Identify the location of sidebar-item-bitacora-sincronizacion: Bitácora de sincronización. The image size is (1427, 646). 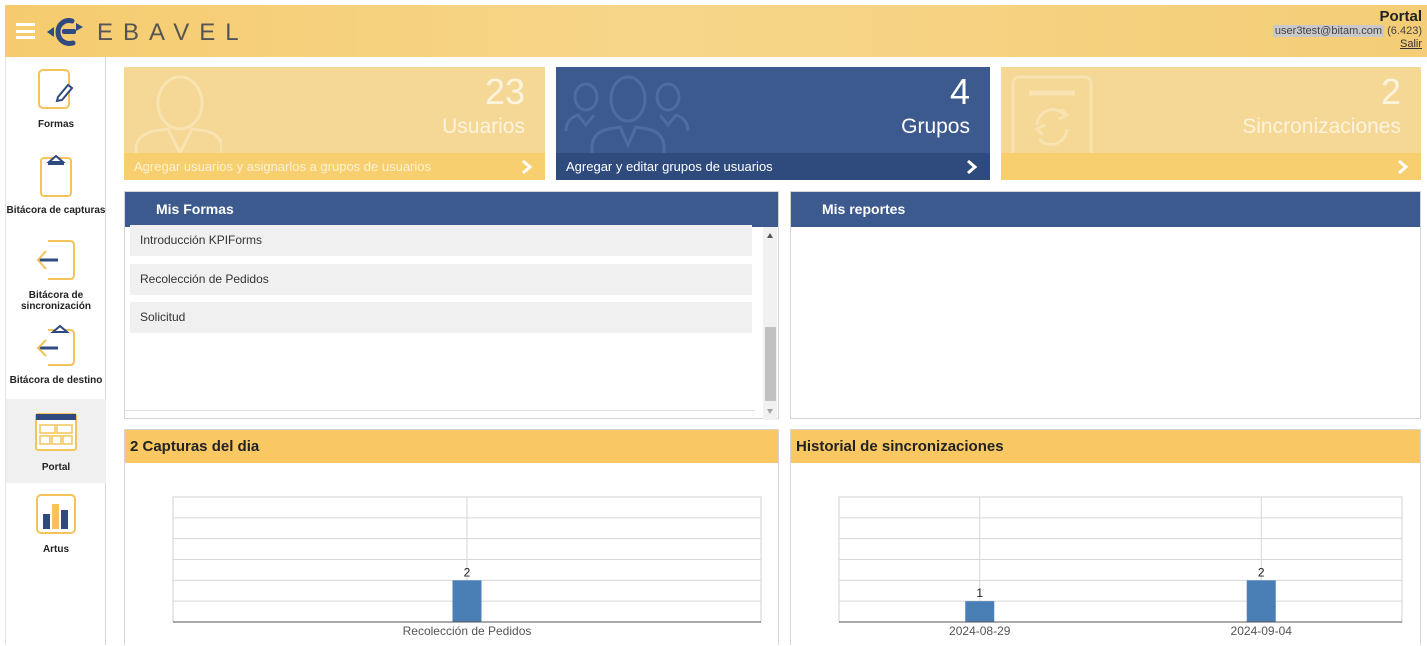
(56, 275).